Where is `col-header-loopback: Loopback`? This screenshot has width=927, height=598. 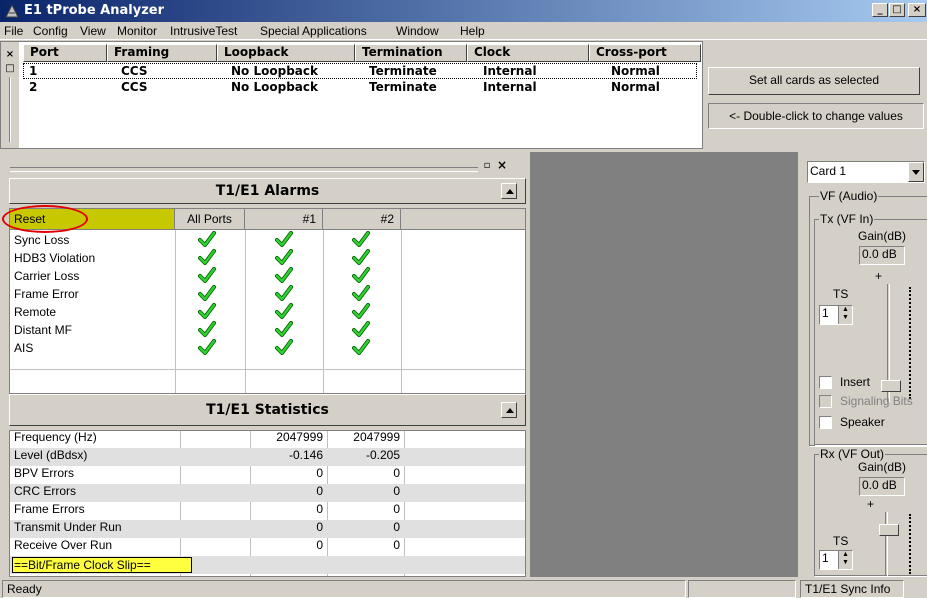 col-header-loopback: Loopback is located at coordinates (286, 53).